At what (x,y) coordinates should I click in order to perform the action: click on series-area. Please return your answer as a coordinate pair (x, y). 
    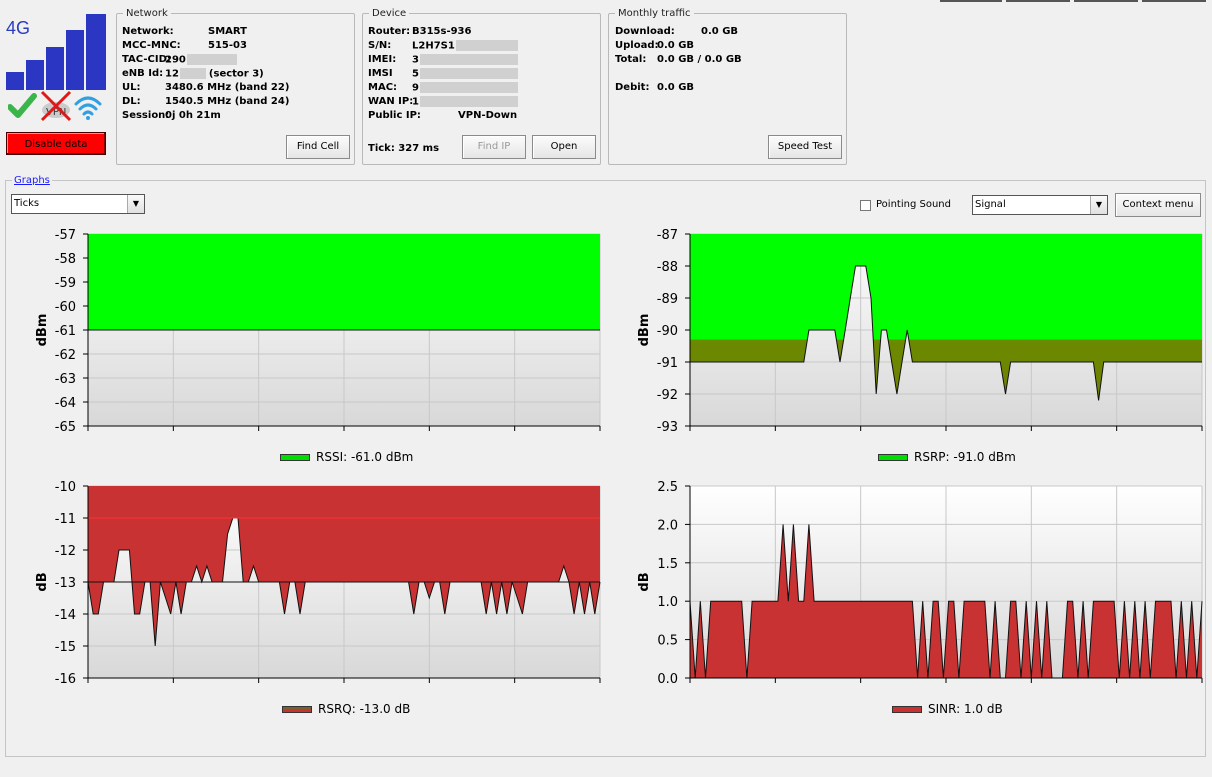
    Looking at the image, I should click on (344, 282).